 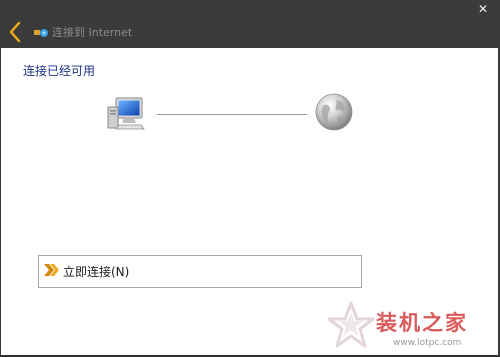 I want to click on back-arrow-icon, so click(x=15, y=32).